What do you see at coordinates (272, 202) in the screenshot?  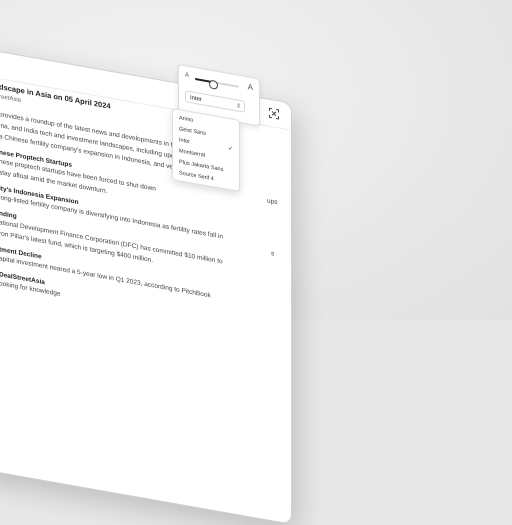 I see `overflow-text: ups` at bounding box center [272, 202].